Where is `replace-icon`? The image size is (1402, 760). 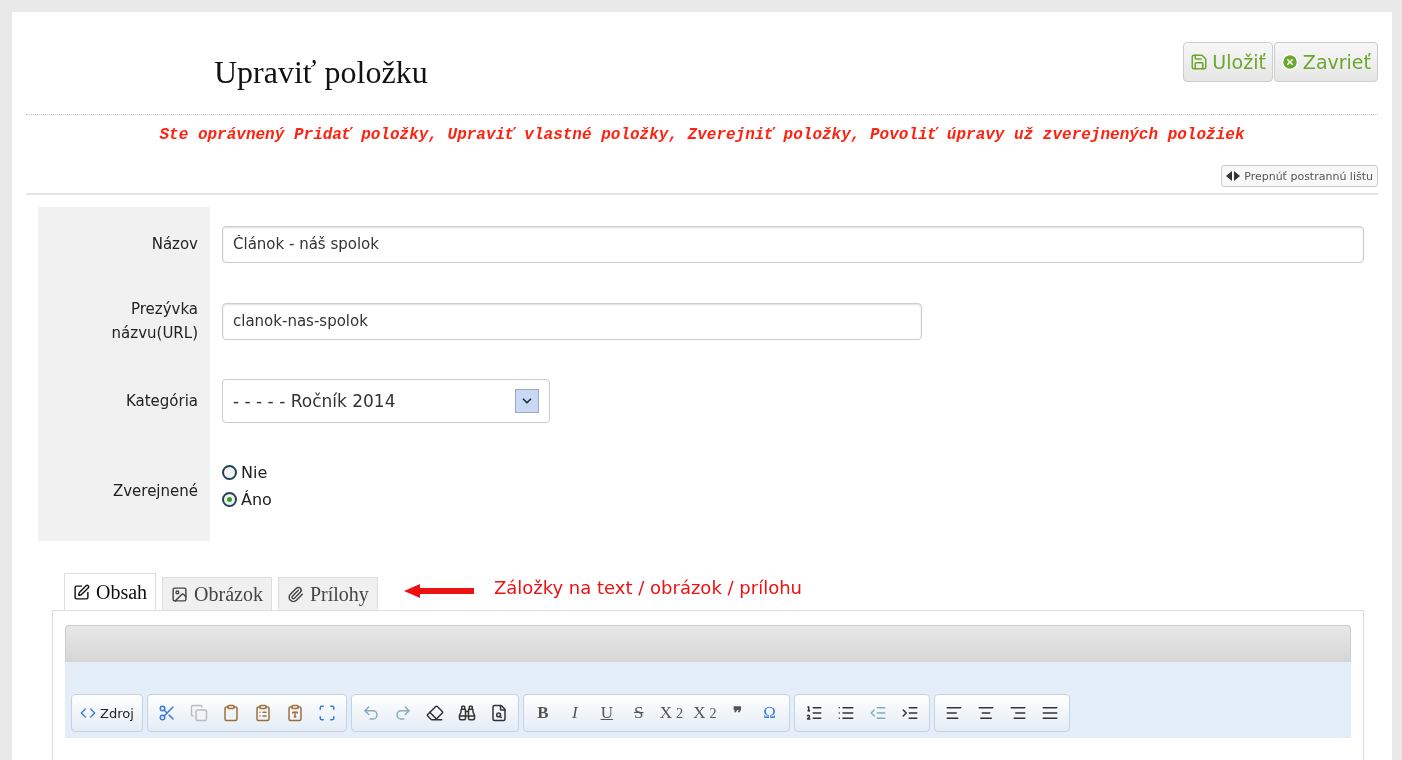
replace-icon is located at coordinates (498, 713).